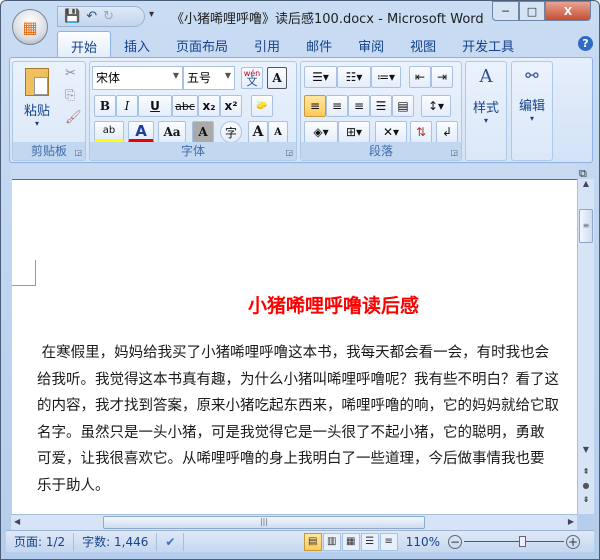 This screenshot has height=560, width=600. I want to click on format-painter-icon: 🖌, so click(73, 117).